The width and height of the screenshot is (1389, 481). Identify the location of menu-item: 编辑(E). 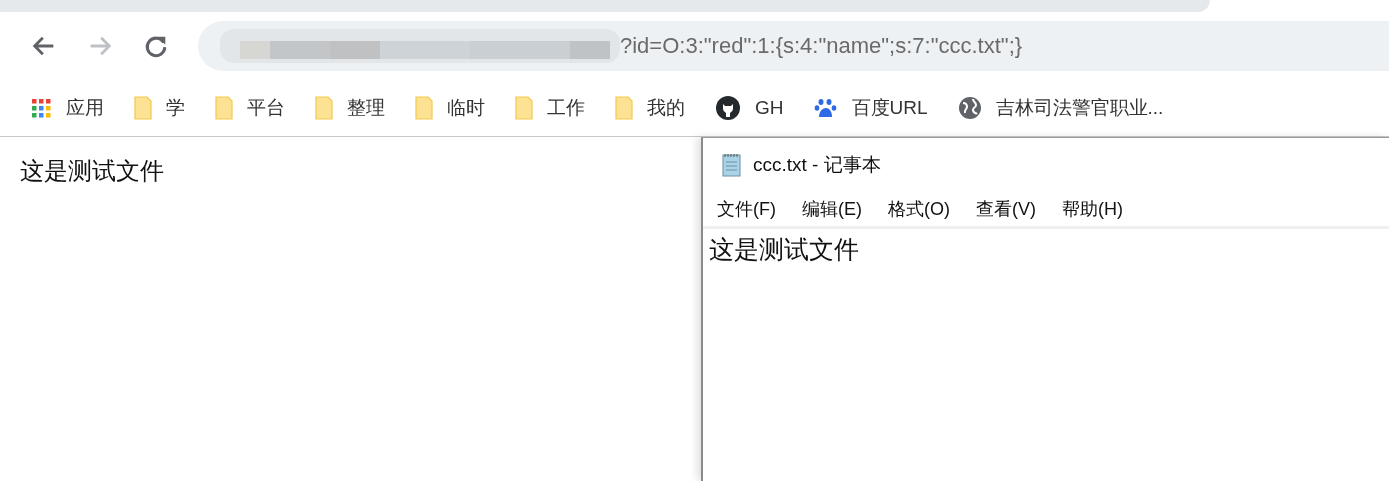
(832, 209).